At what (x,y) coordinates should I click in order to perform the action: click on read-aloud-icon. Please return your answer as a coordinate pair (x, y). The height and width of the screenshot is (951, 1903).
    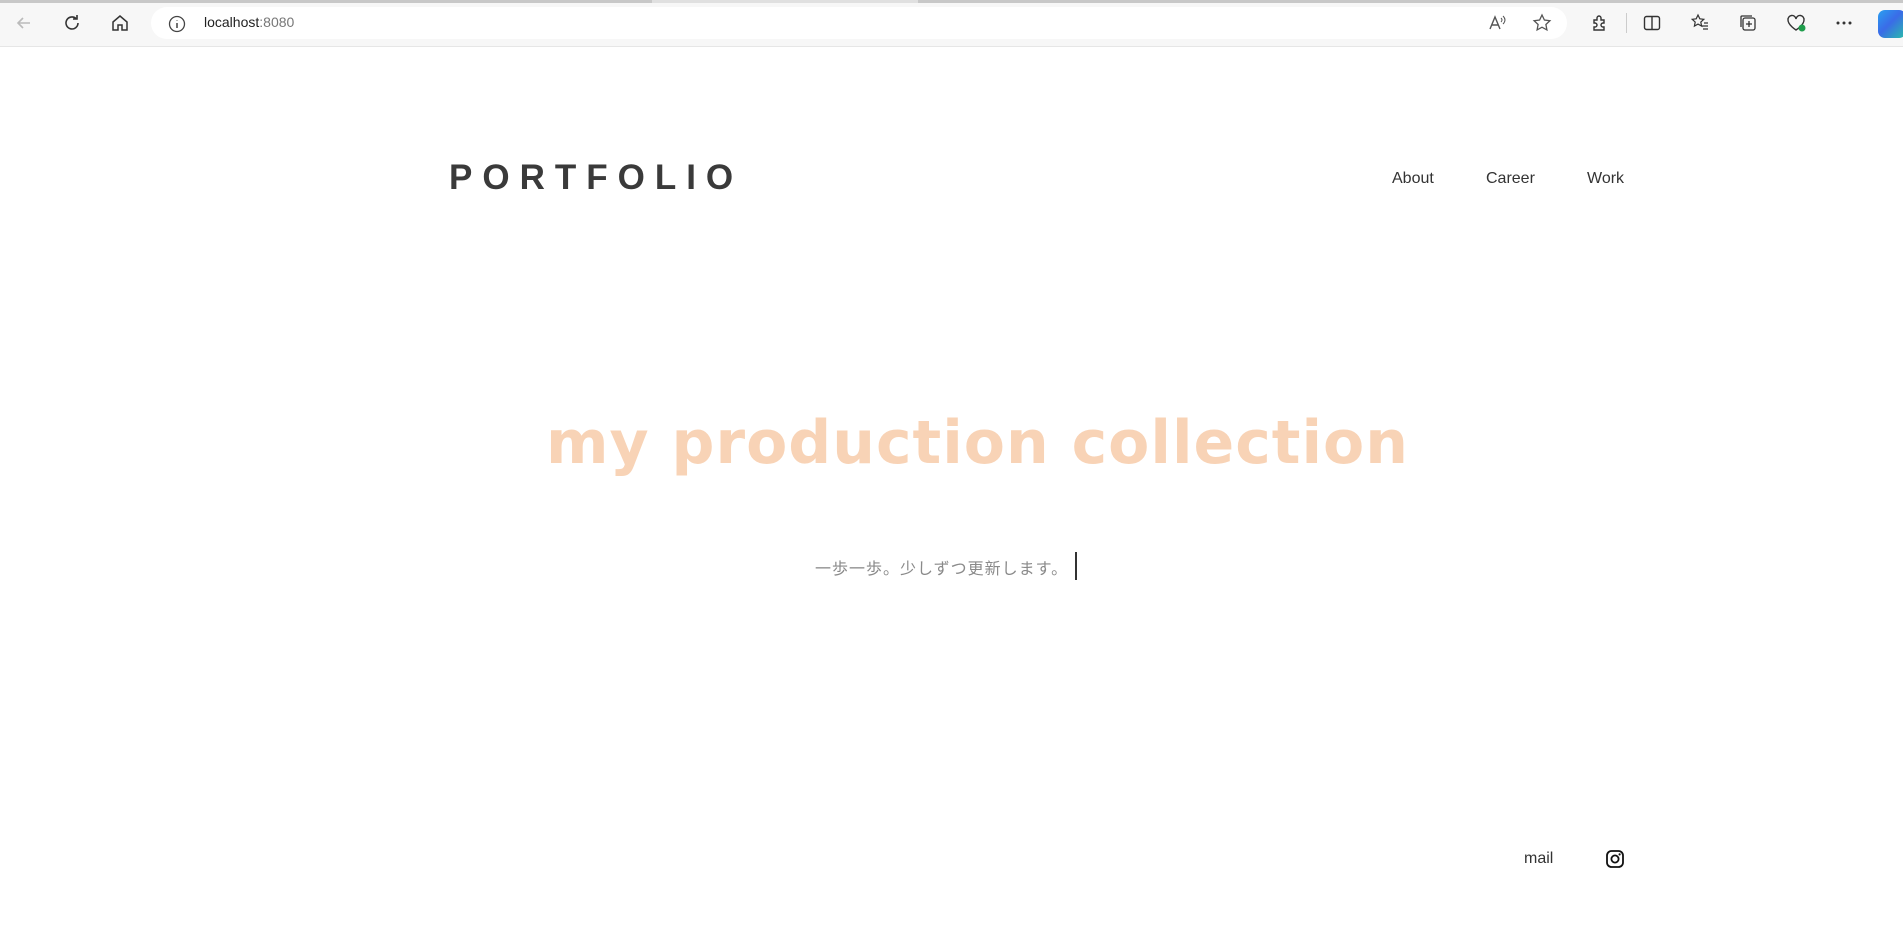
    Looking at the image, I should click on (1497, 25).